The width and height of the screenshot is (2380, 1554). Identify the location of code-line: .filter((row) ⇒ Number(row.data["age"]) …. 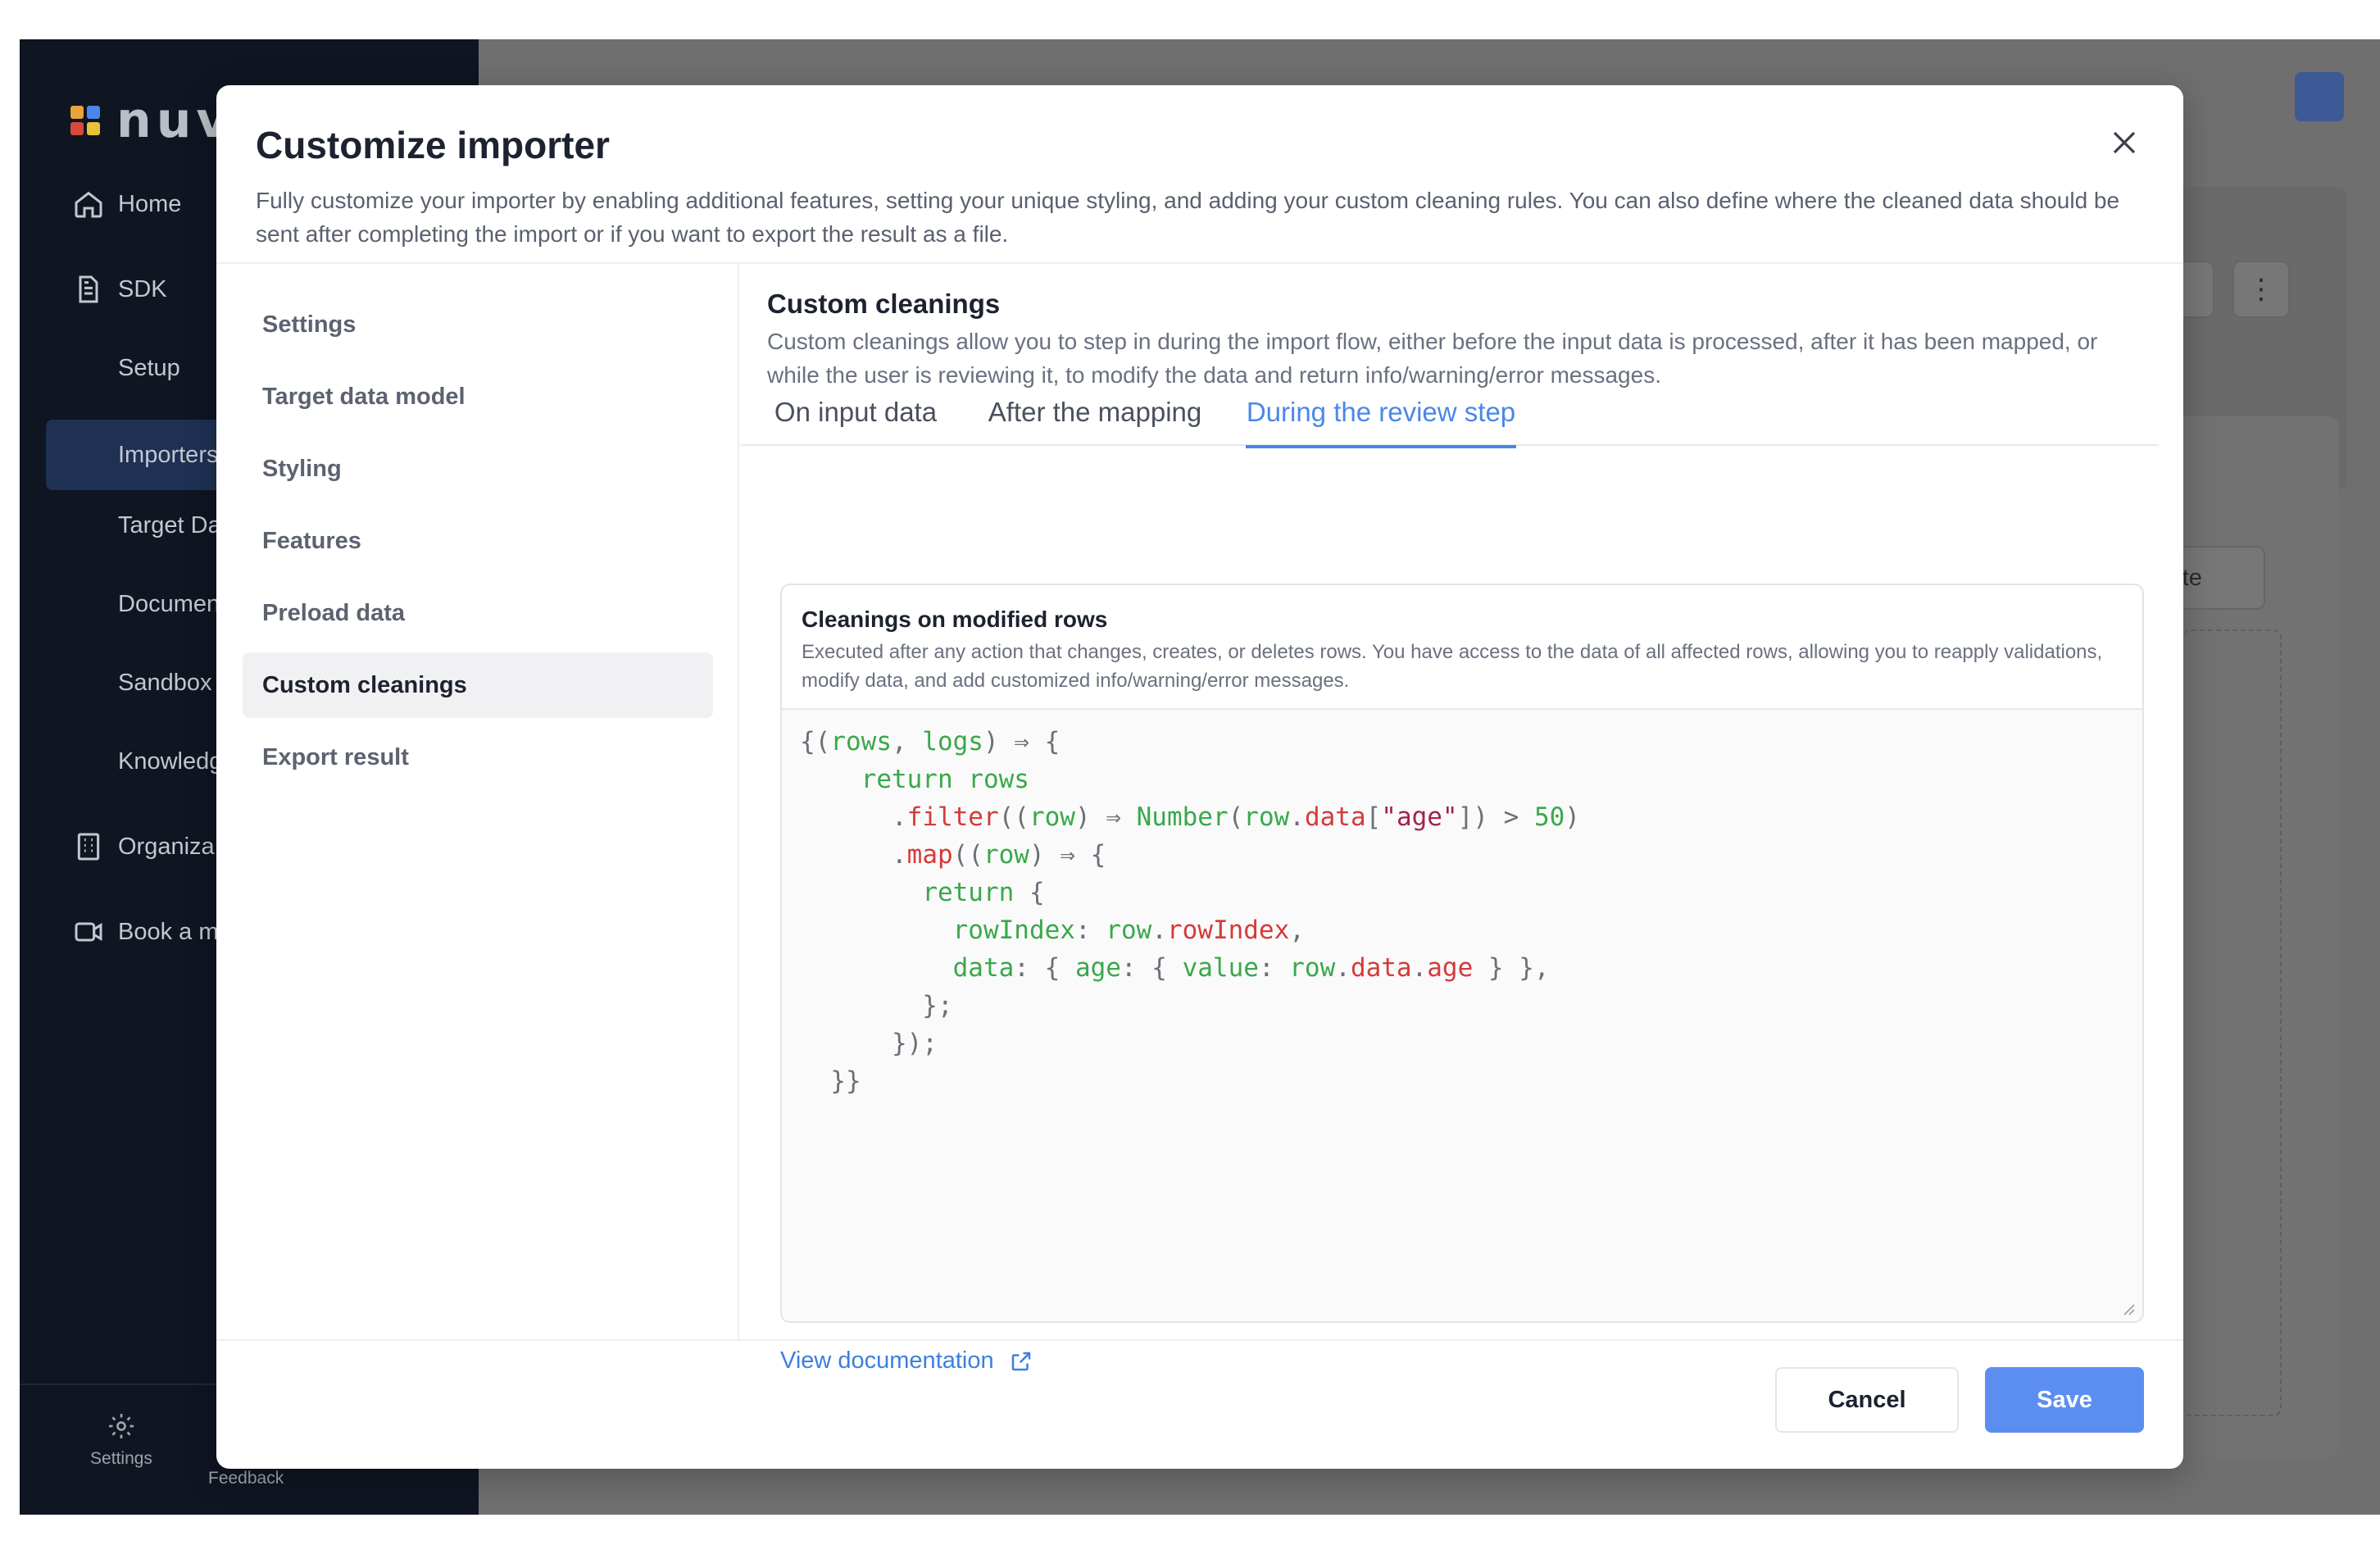
(1236, 817).